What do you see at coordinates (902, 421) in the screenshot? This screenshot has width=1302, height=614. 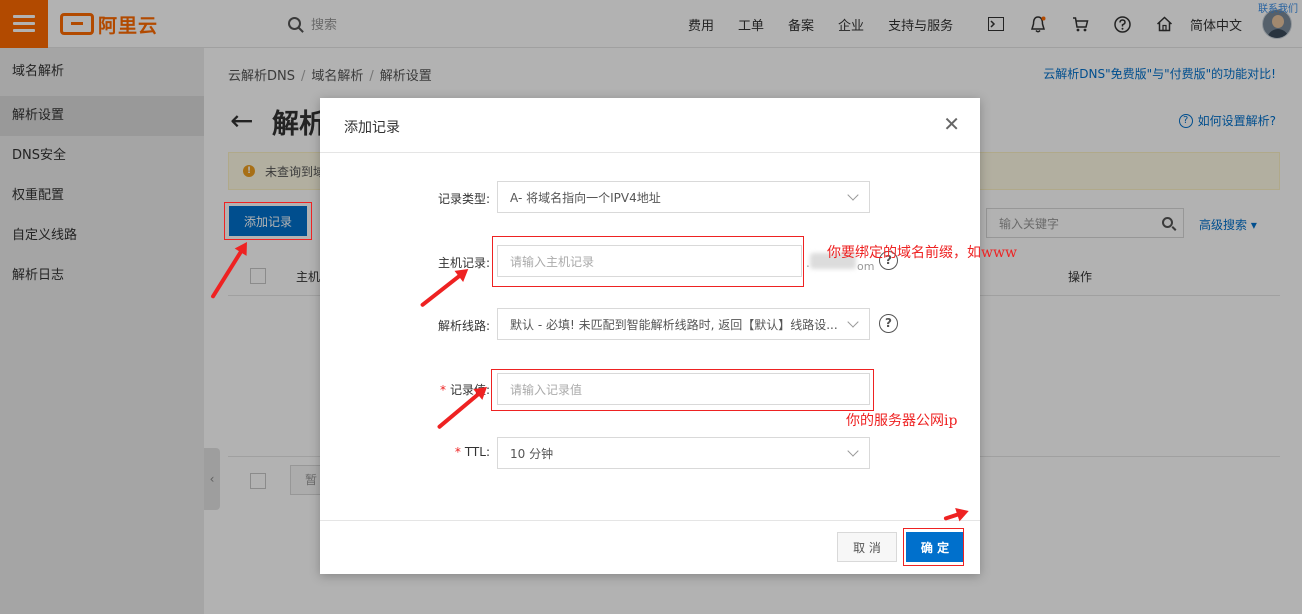 I see `annotation-note-value: 你的服务器公网ip` at bounding box center [902, 421].